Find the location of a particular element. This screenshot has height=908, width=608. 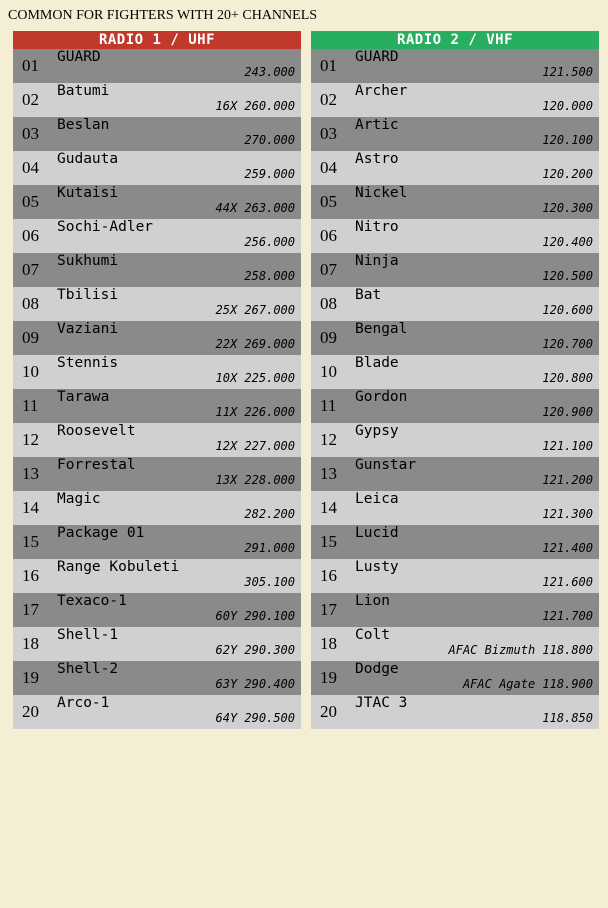

channel-name: Beslan is located at coordinates (83, 125).